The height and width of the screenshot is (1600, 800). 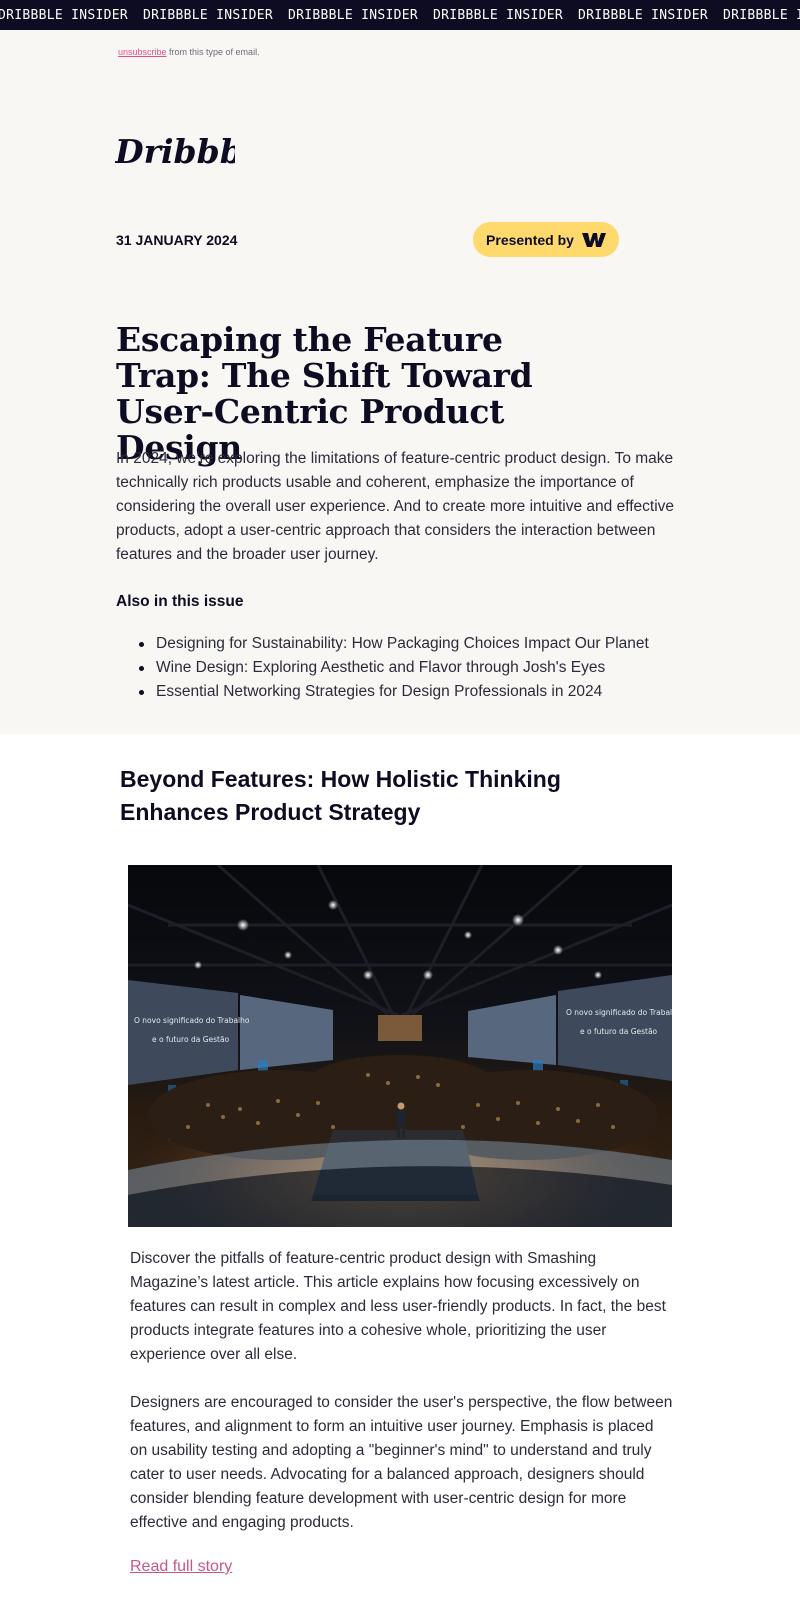 I want to click on also-in-issue-heading: Also in this issue, so click(x=180, y=601).